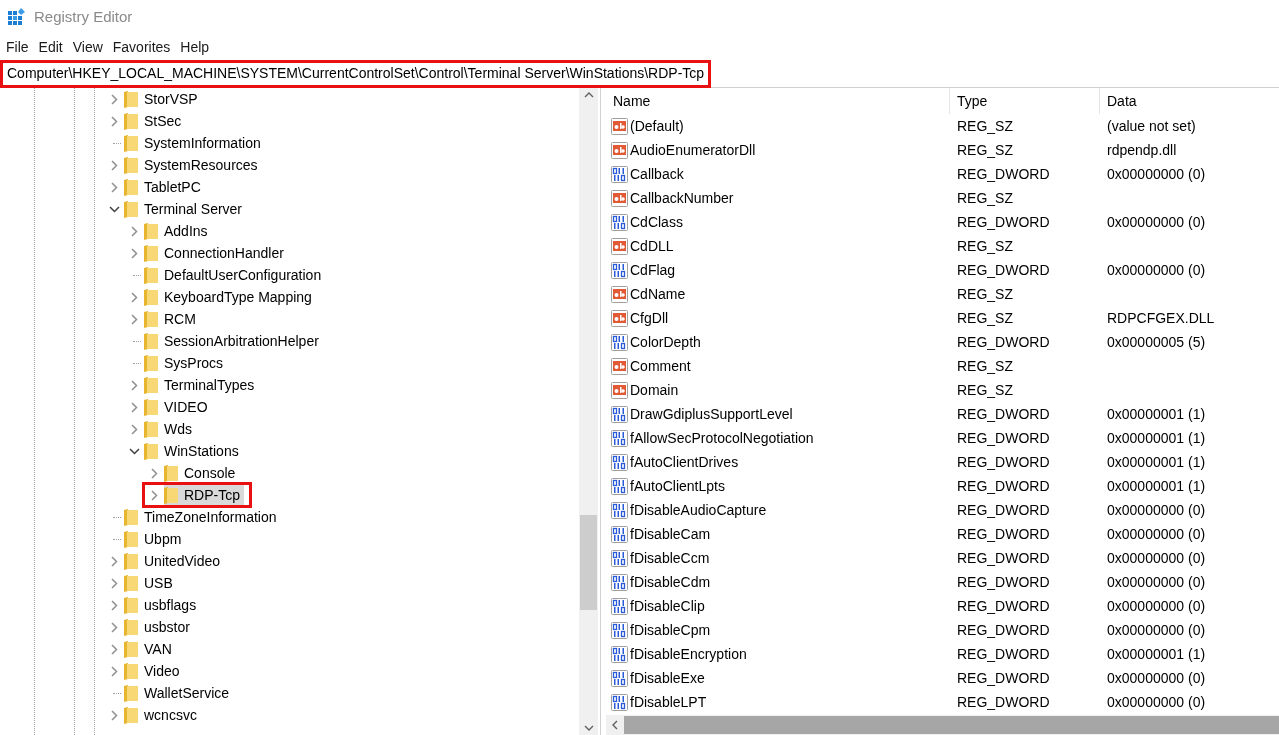 This screenshot has height=735, width=1279. Describe the element at coordinates (235, 275) in the screenshot. I see `tree-item: DefaultUserConfiguration` at that location.